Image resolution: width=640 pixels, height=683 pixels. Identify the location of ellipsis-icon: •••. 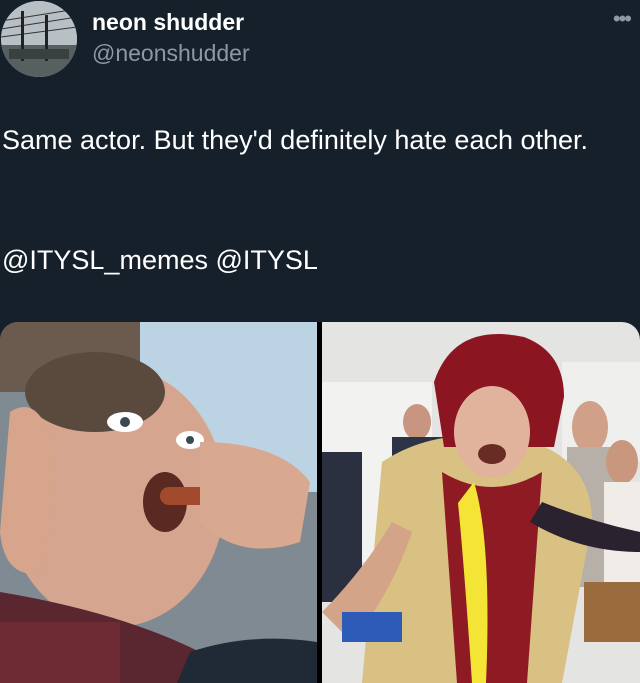
(622, 19).